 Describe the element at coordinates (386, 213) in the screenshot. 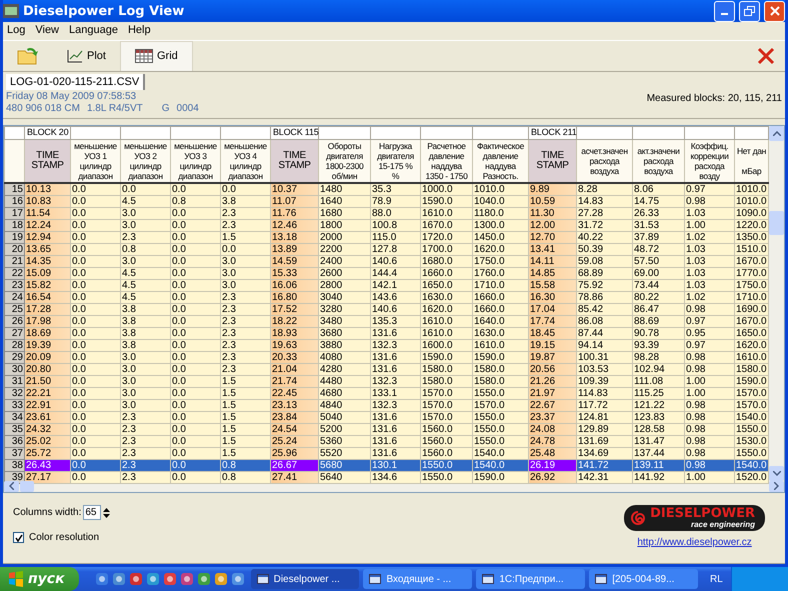

I see `table-row: 17 11.54 0.0 3.0 0.0 2.3 11.76 1680 88.0 1610.0 1180.0 11.30 27.28 26.33 1.03 1090.0` at that location.